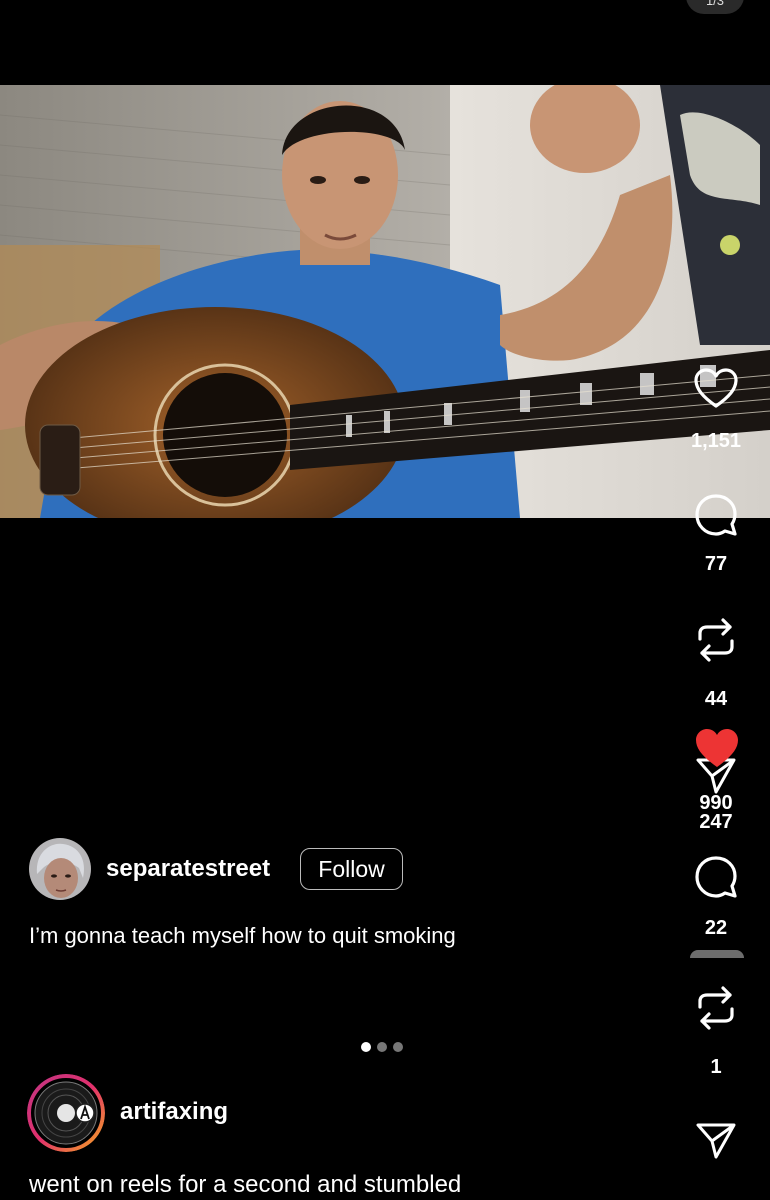 The image size is (770, 1200). I want to click on carousel-pager: 1/3, so click(715, 7).